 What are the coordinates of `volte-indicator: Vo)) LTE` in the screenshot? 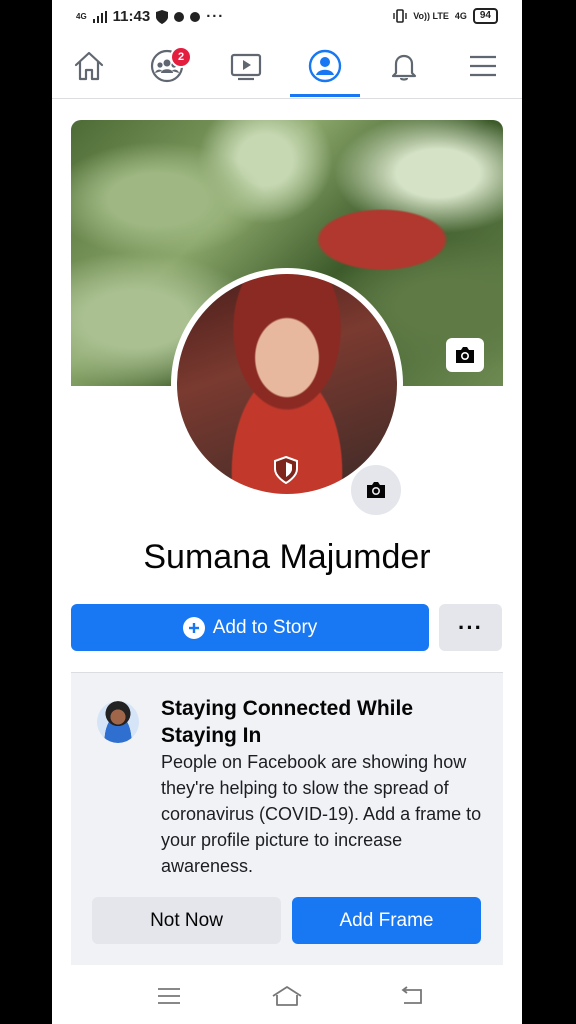 It's located at (431, 16).